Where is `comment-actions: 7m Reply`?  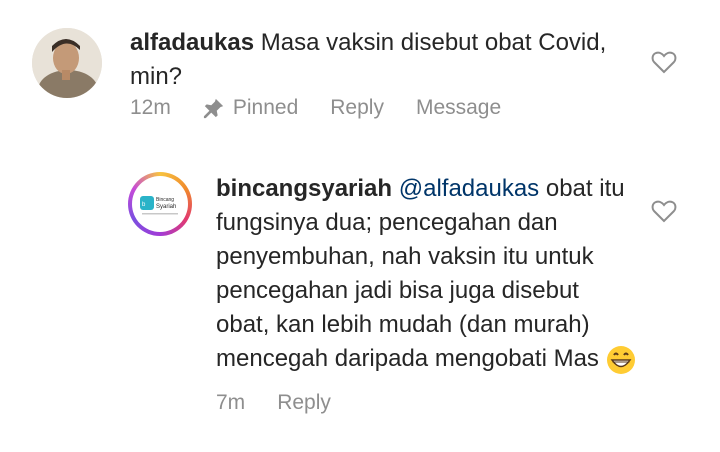
comment-actions: 7m Reply is located at coordinates (289, 403).